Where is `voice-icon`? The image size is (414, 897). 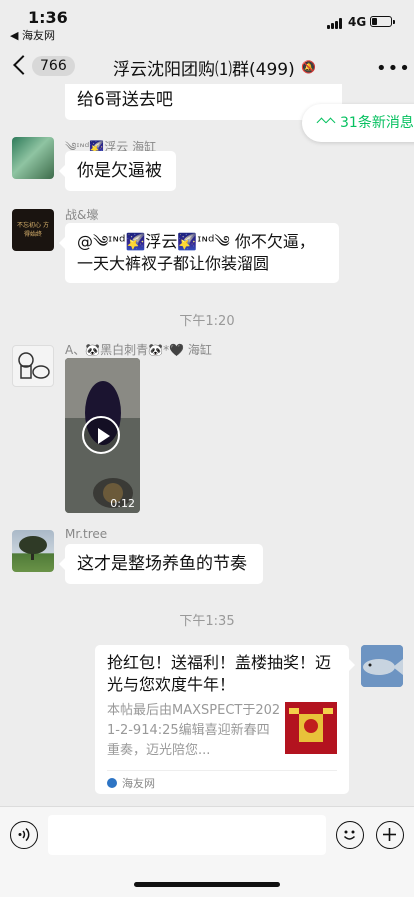
voice-icon is located at coordinates (24, 834).